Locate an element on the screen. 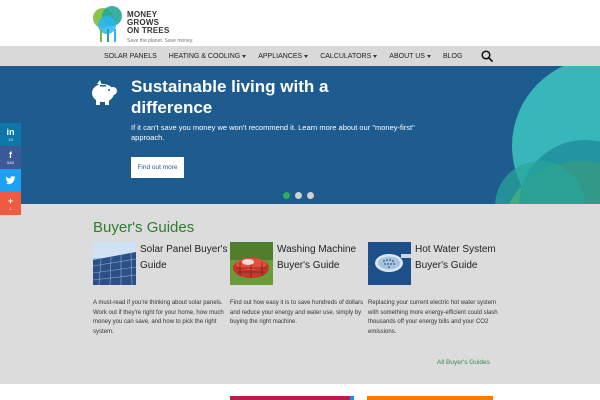  twitter-share-button is located at coordinates (10, 180).